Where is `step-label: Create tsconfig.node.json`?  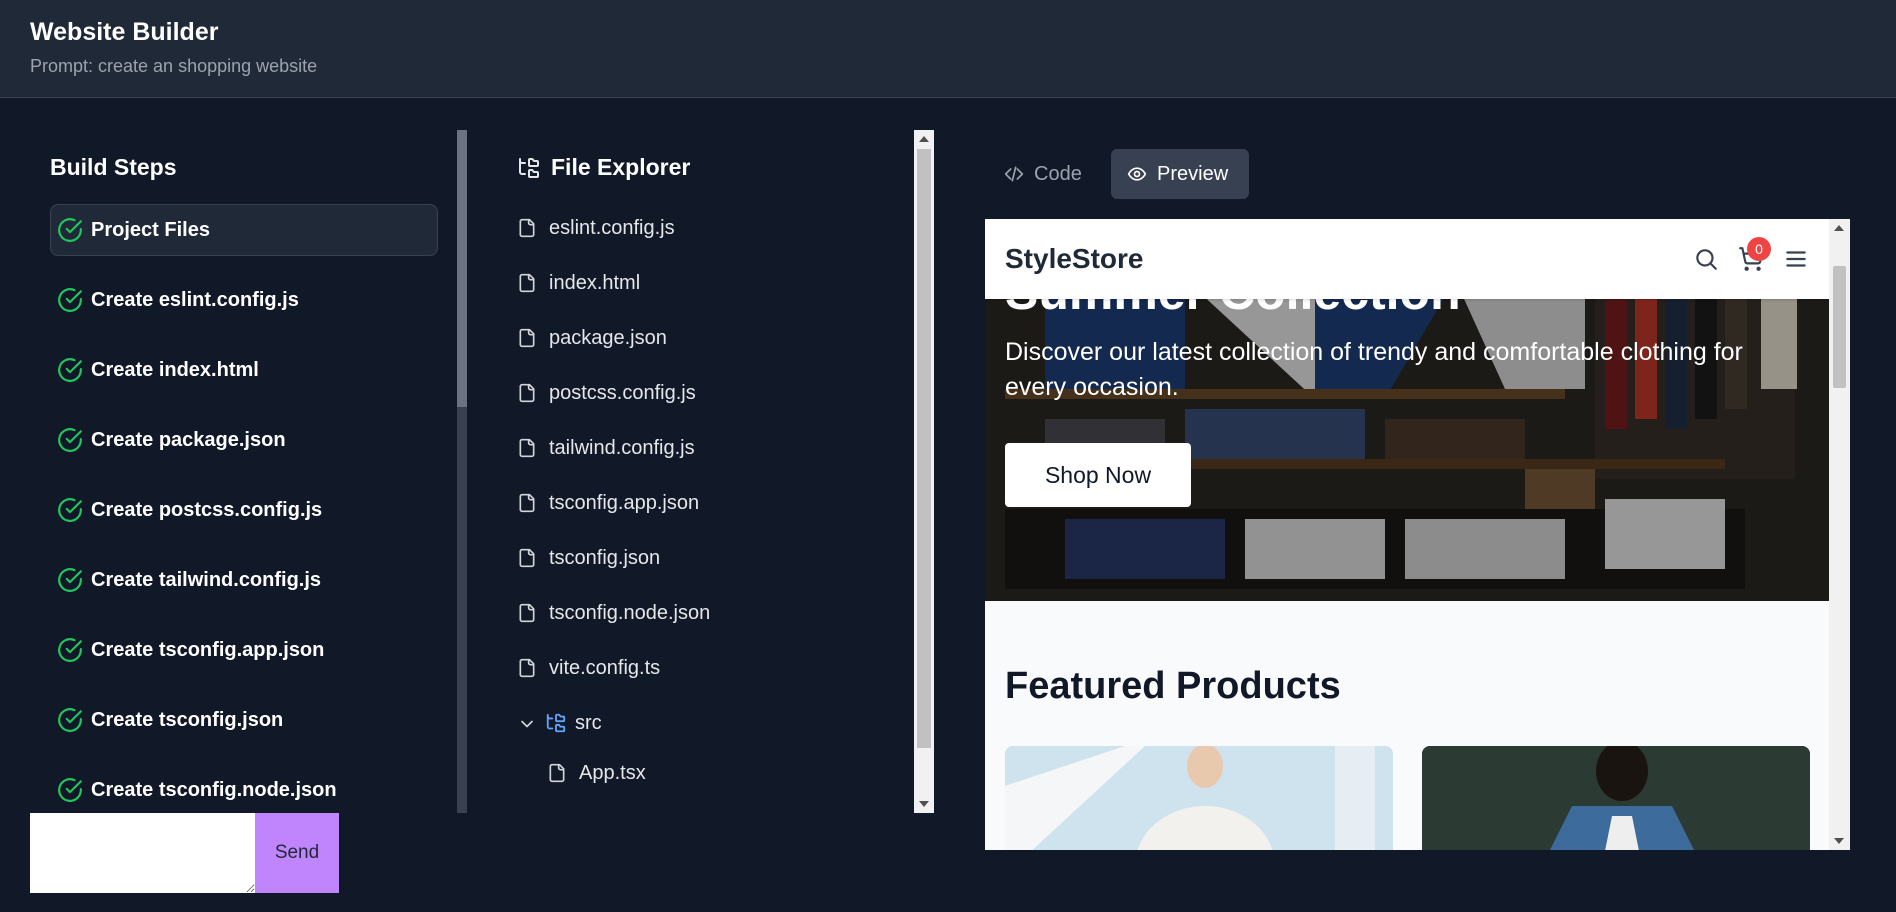
step-label: Create tsconfig.node.json is located at coordinates (214, 789).